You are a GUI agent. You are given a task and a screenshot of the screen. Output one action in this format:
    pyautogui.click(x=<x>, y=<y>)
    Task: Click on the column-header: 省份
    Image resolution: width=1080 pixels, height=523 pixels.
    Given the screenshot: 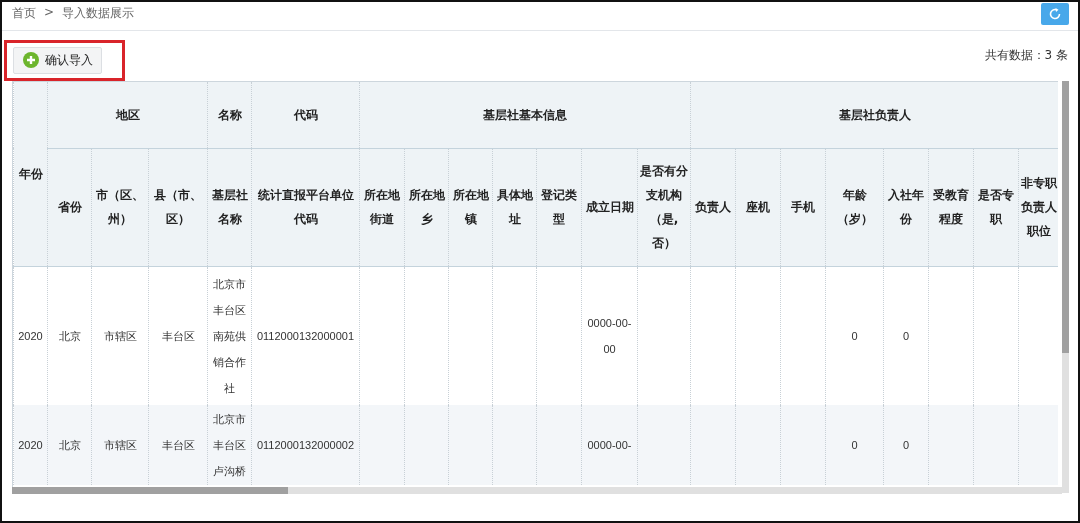 What is the action you would take?
    pyautogui.click(x=69, y=207)
    